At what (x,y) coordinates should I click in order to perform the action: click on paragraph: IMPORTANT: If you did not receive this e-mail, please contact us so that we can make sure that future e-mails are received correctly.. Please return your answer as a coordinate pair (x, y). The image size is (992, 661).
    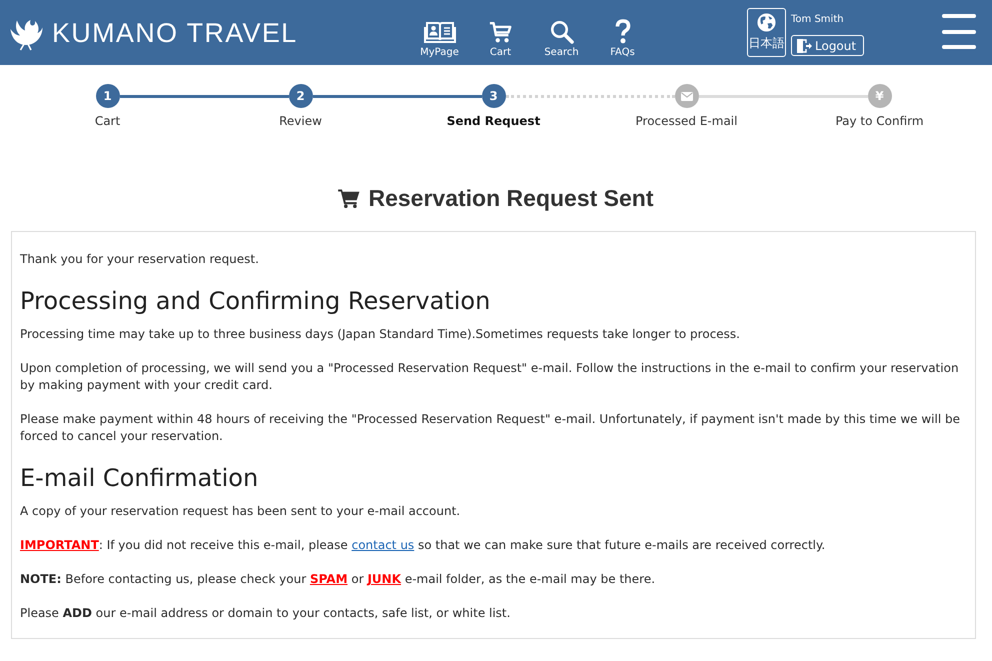
    Looking at the image, I should click on (423, 545).